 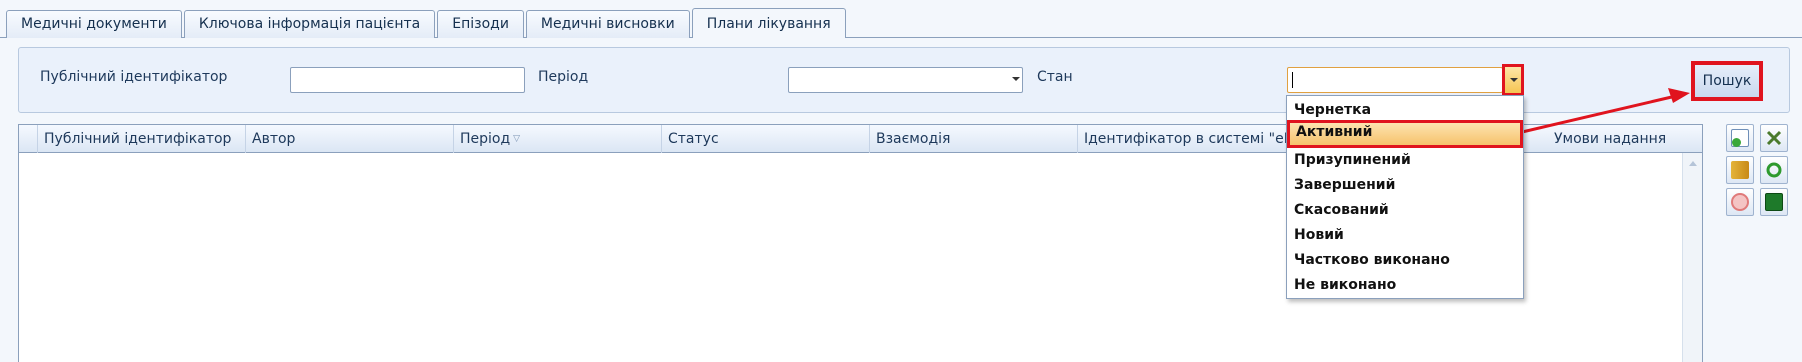 I want to click on add-document-icon, so click(x=1740, y=138).